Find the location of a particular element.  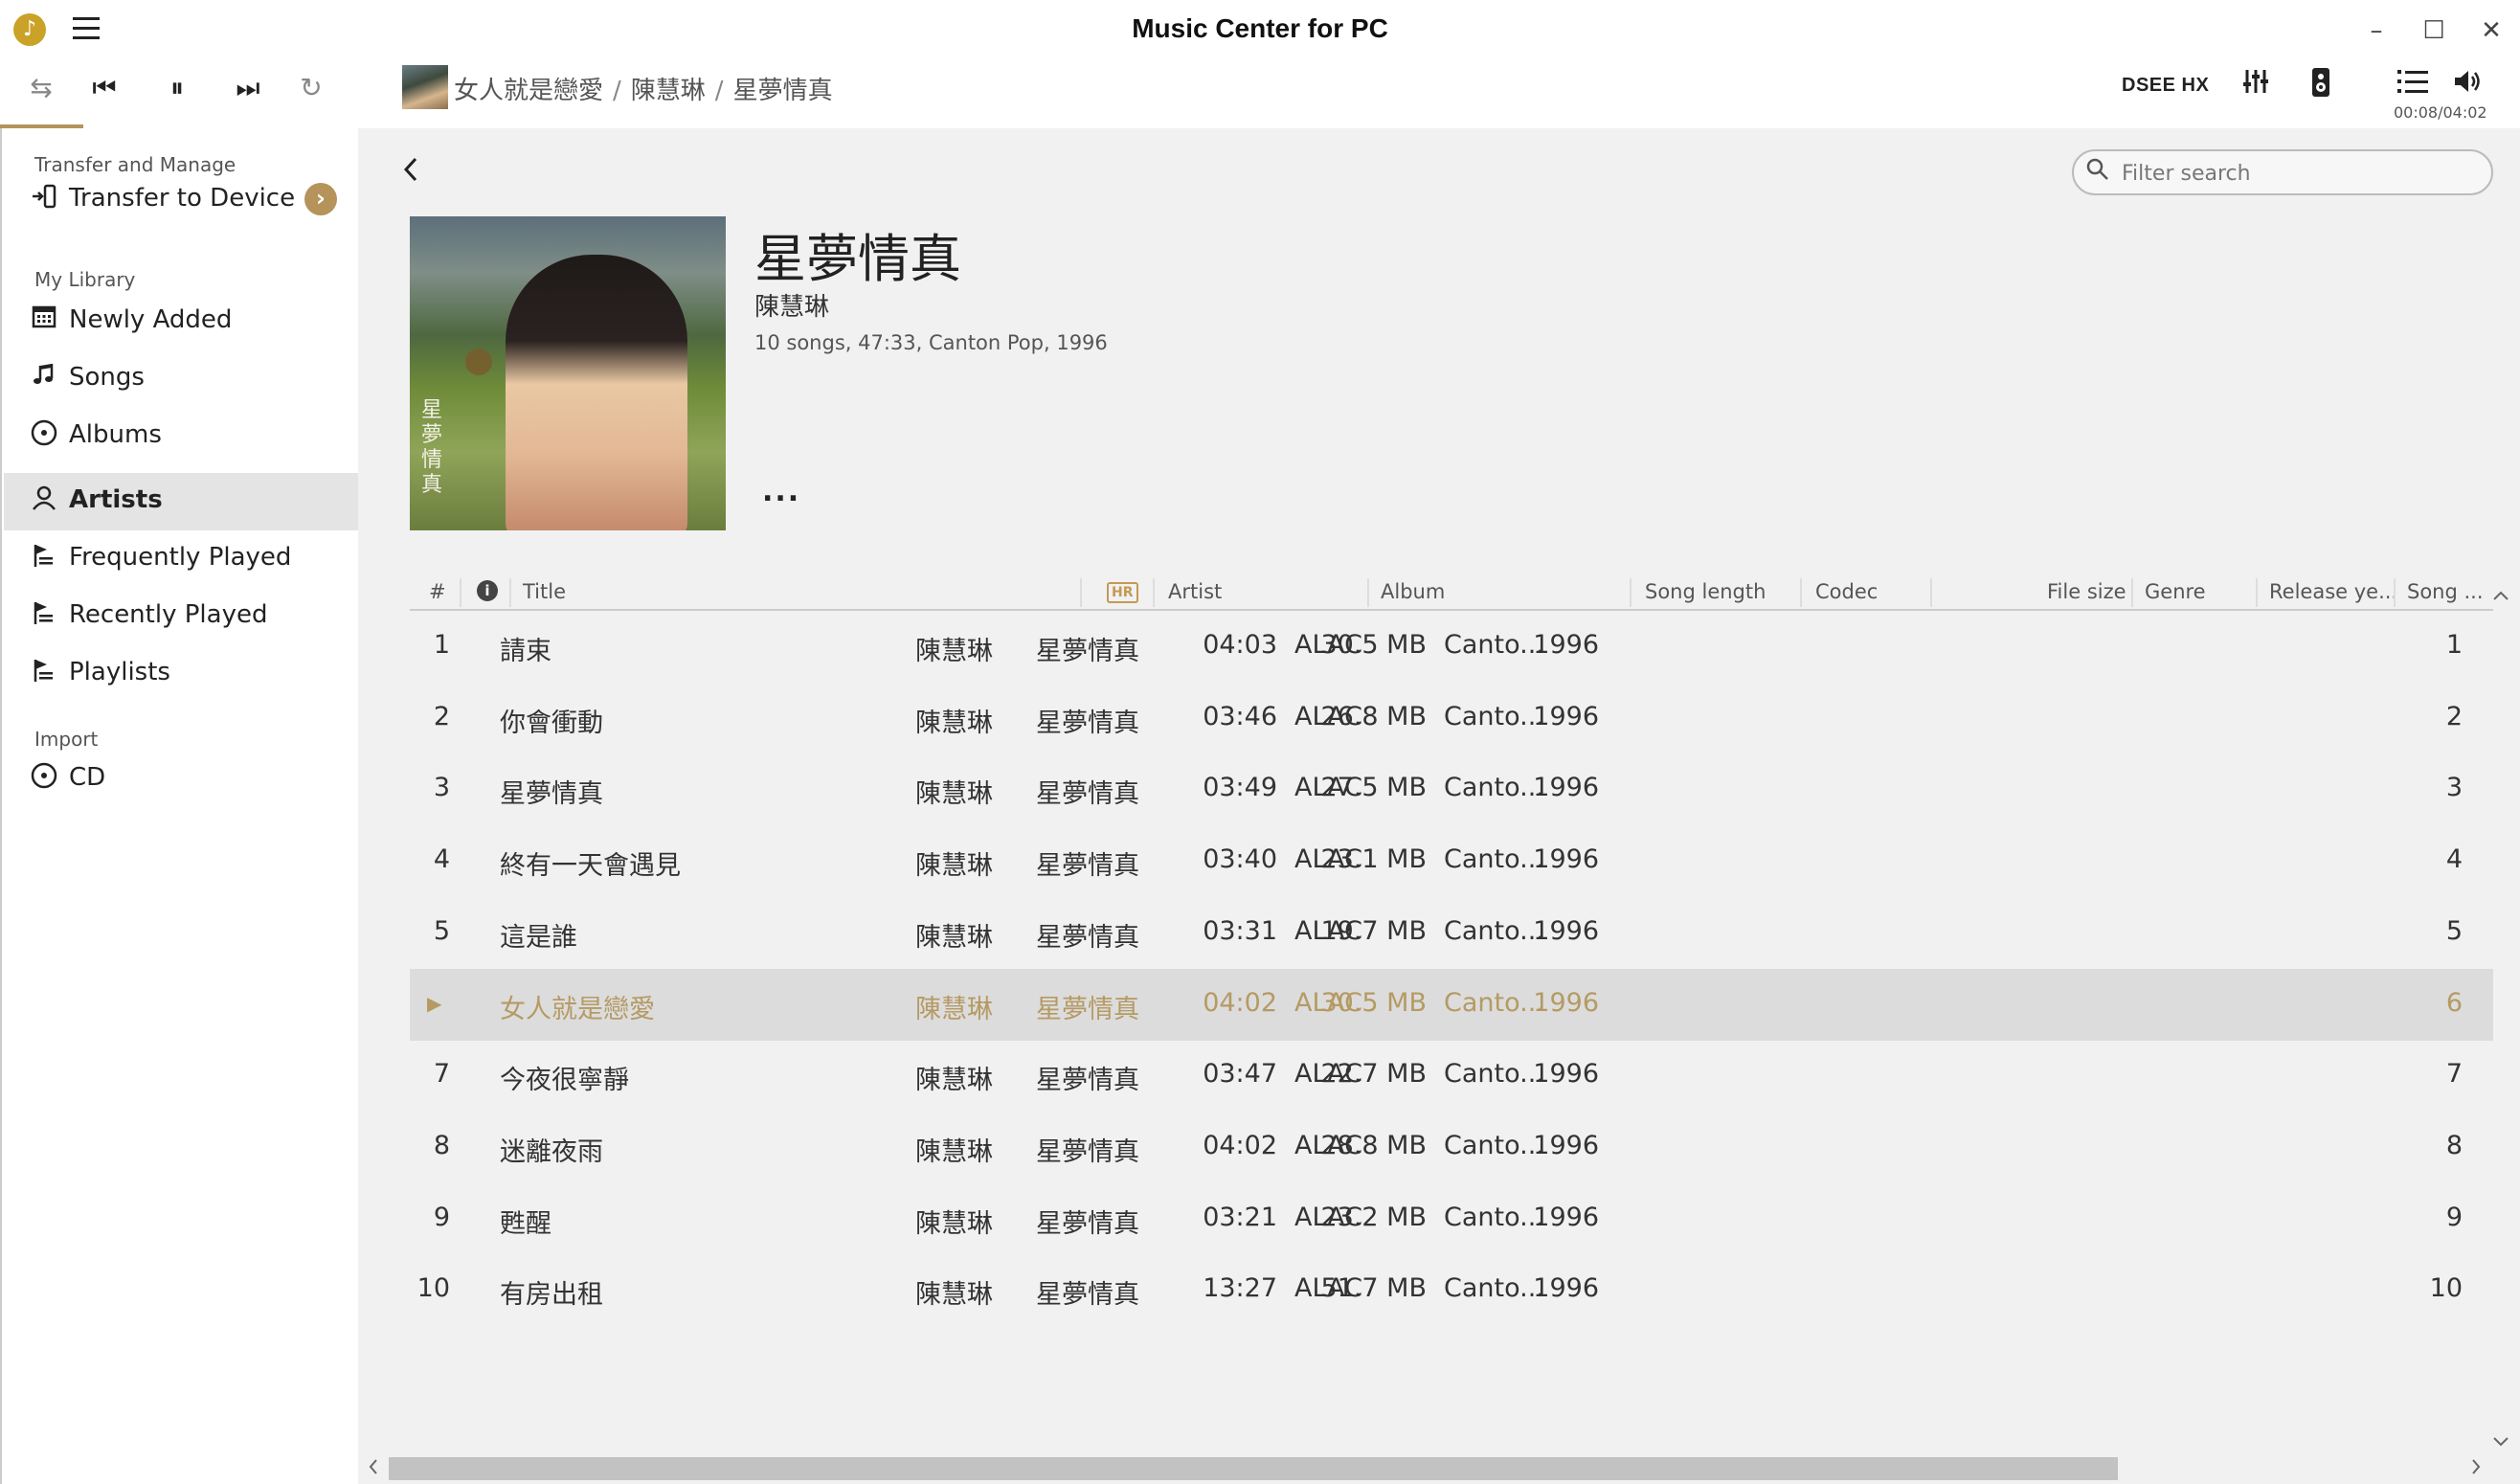

header-file-size: File size is located at coordinates (2087, 591).